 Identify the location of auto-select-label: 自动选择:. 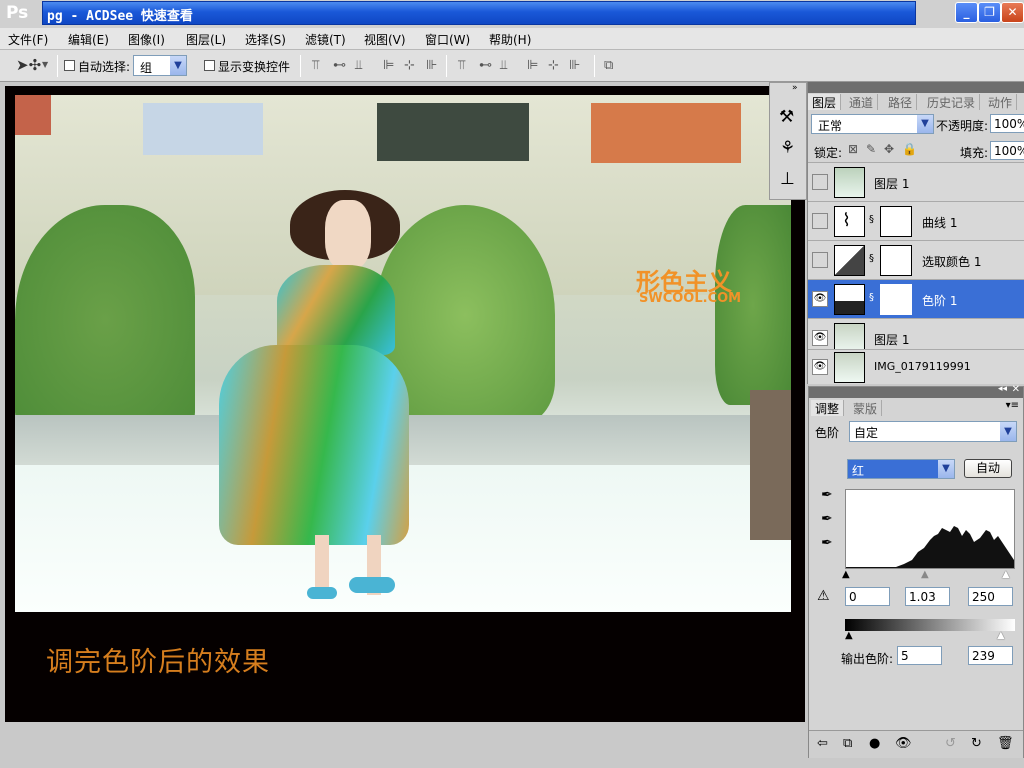
(104, 67).